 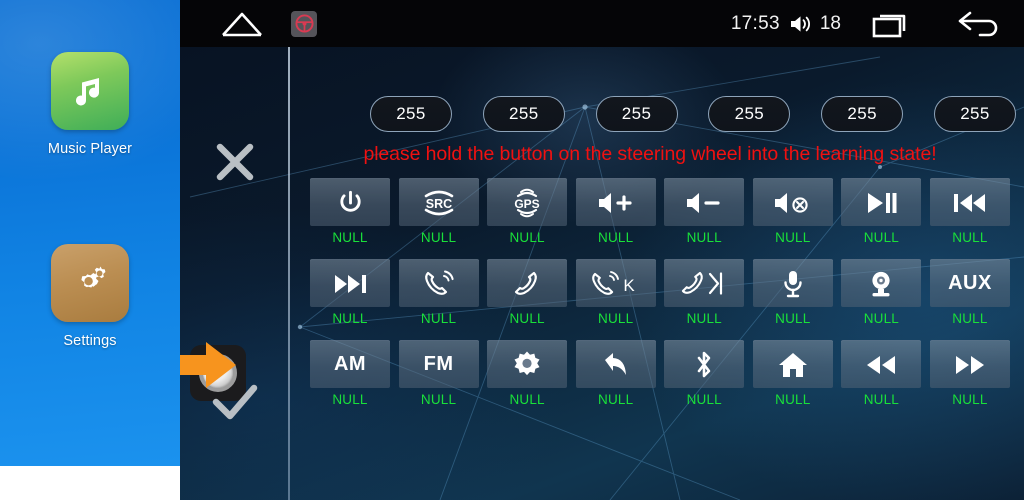 I want to click on key-text: AUX, so click(x=970, y=283).